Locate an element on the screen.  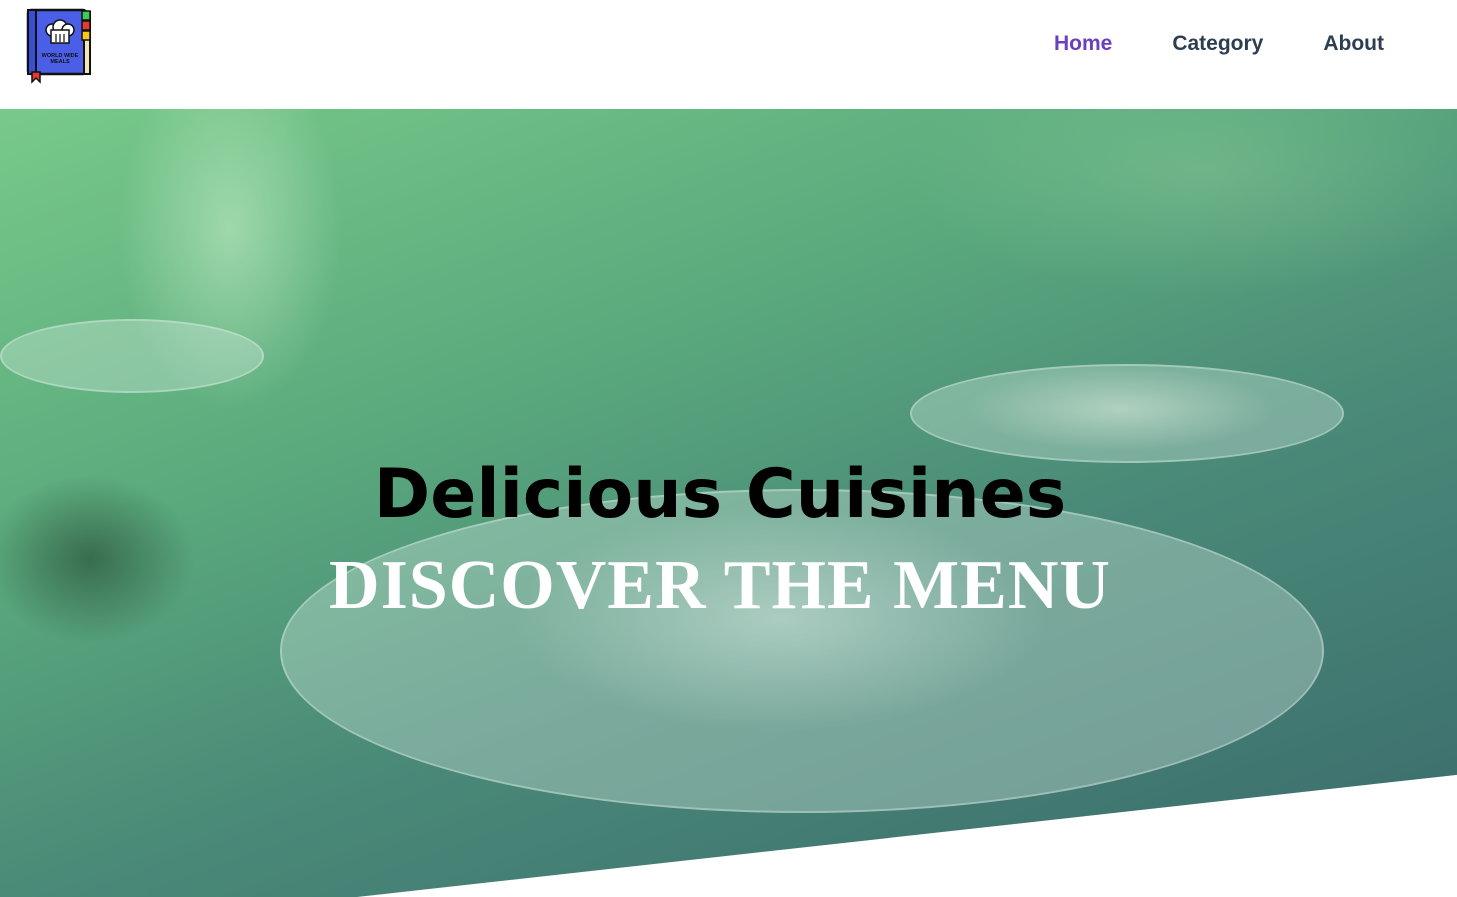
hero-title: DISCOVER THE MENU is located at coordinates (720, 585).